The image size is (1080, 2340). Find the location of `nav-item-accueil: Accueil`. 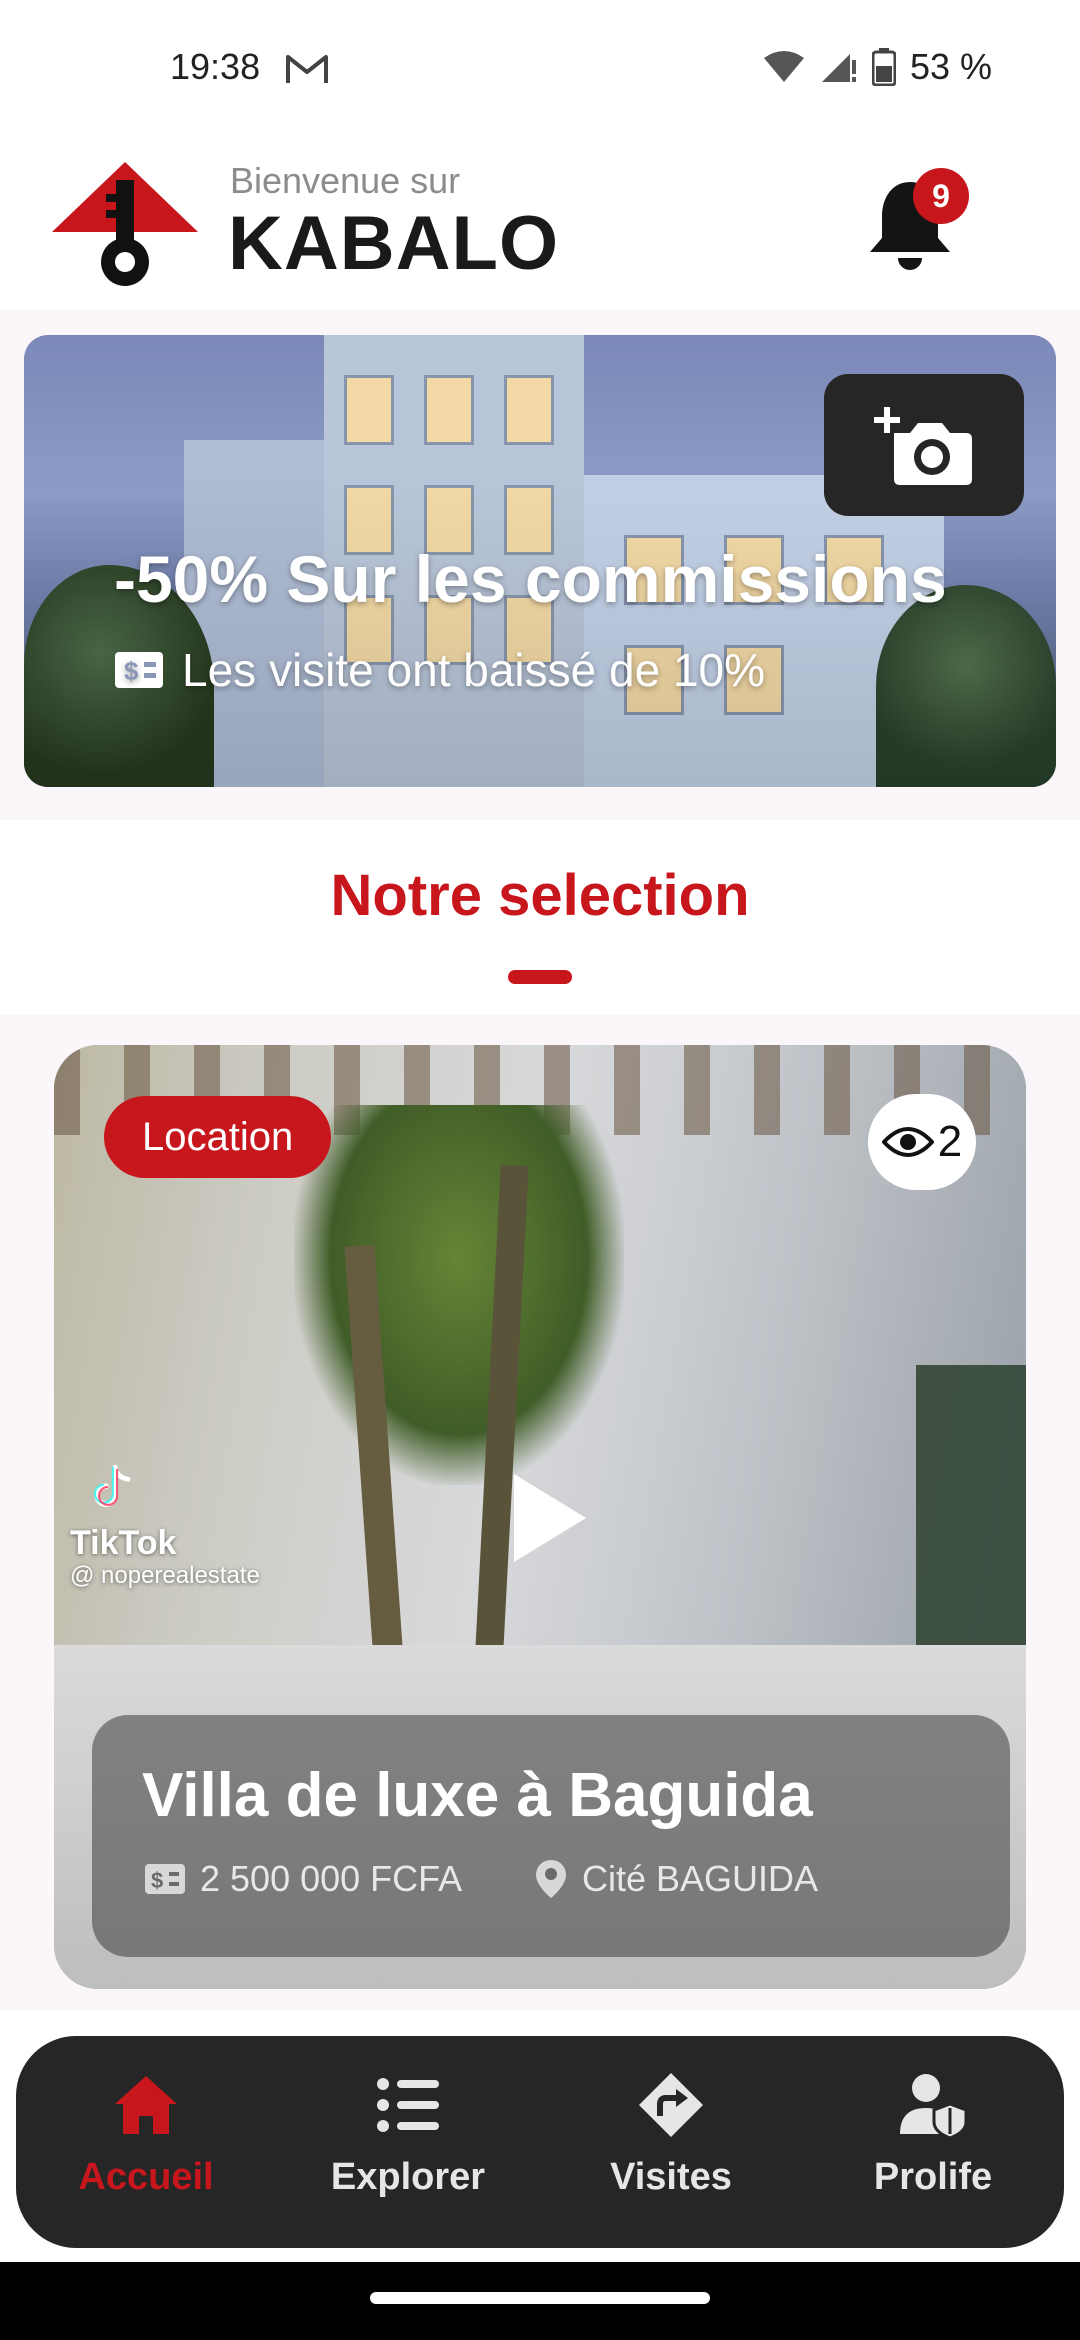

nav-item-accueil: Accueil is located at coordinates (146, 2145).